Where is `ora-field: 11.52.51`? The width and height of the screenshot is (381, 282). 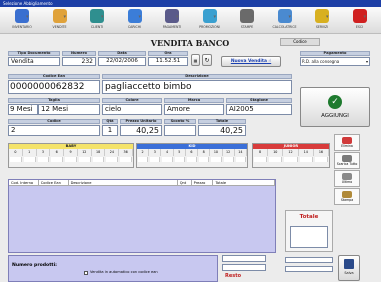
ora-field: 11.52.51 is located at coordinates (168, 61).